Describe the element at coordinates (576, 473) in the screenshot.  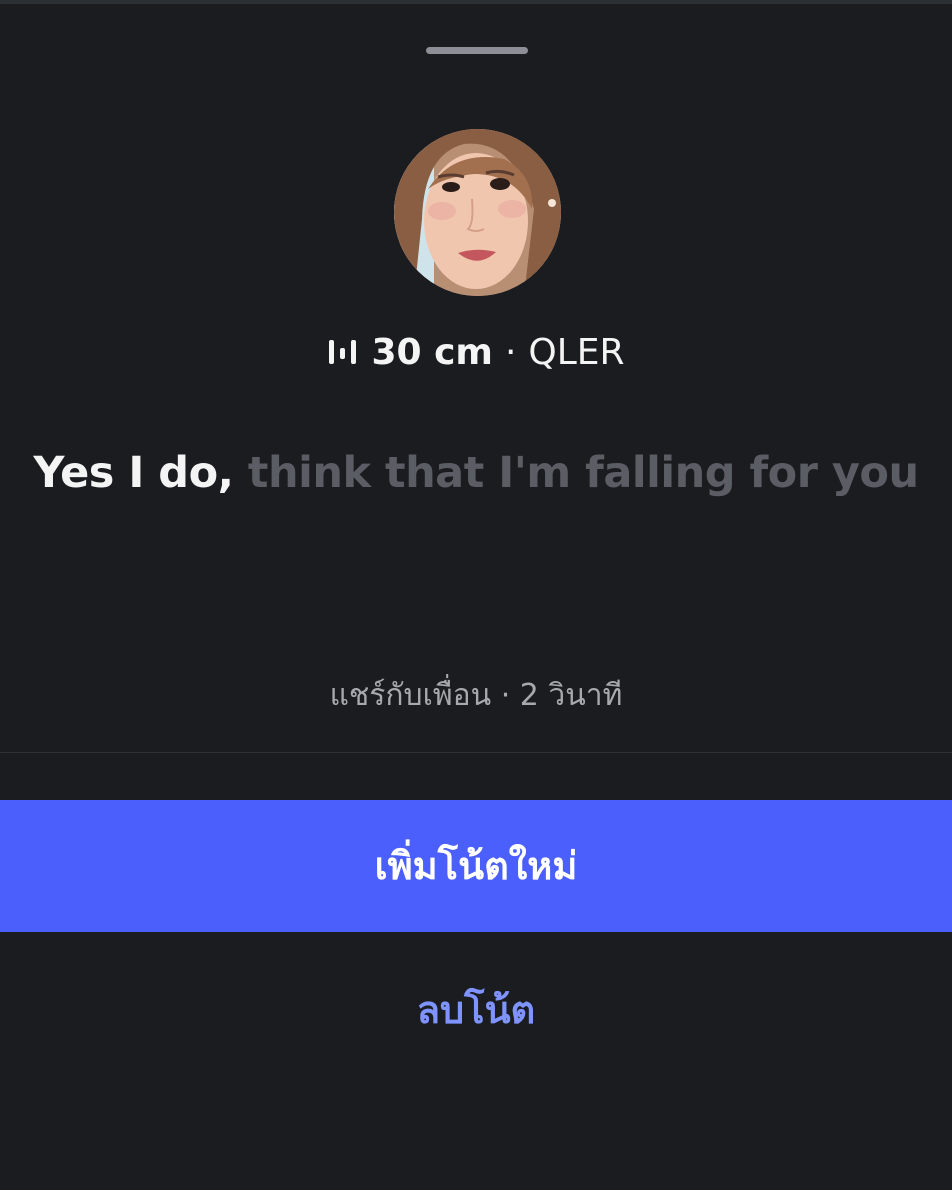
I see `lyric-upcoming: think that I'm falling for you` at that location.